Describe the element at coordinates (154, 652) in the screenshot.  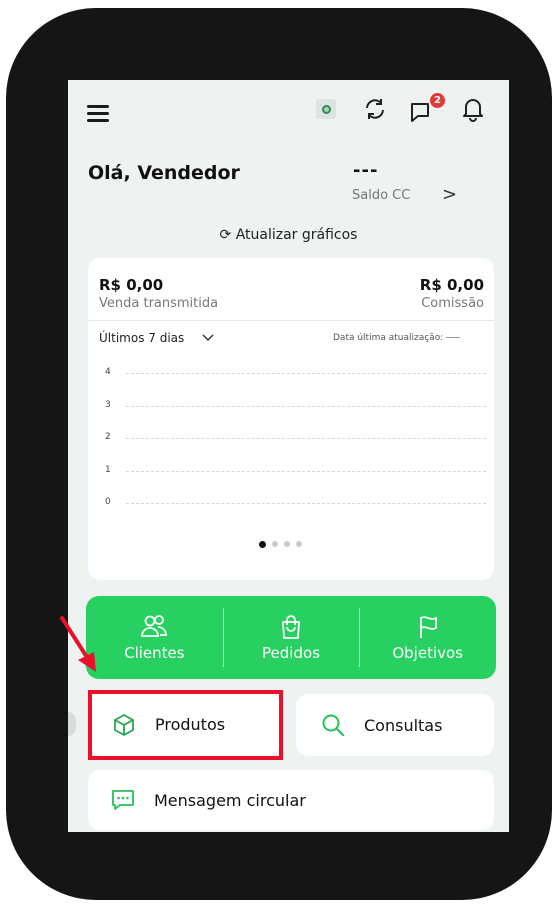
I see `clientes-label: Clientes` at that location.